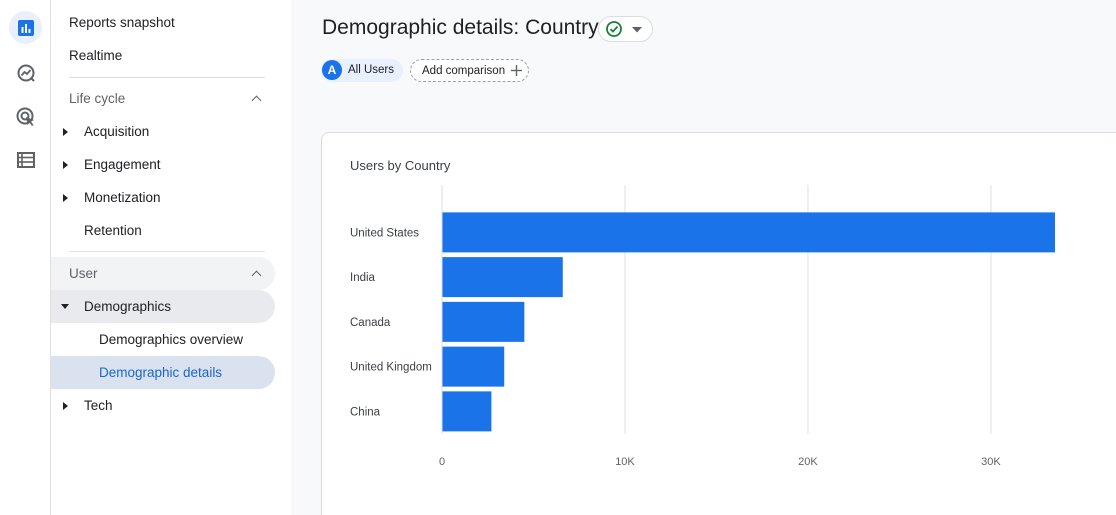 The image size is (1116, 515). I want to click on nav-realtime-label: Realtime, so click(96, 55).